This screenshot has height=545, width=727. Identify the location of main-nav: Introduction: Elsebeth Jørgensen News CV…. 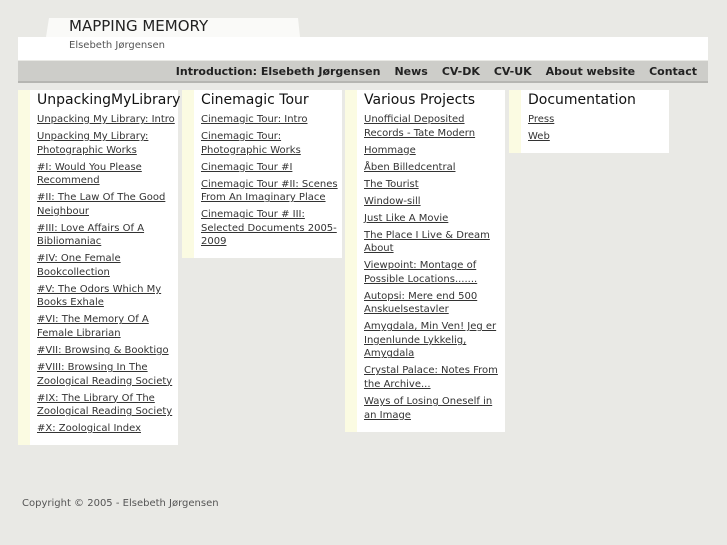
(363, 72).